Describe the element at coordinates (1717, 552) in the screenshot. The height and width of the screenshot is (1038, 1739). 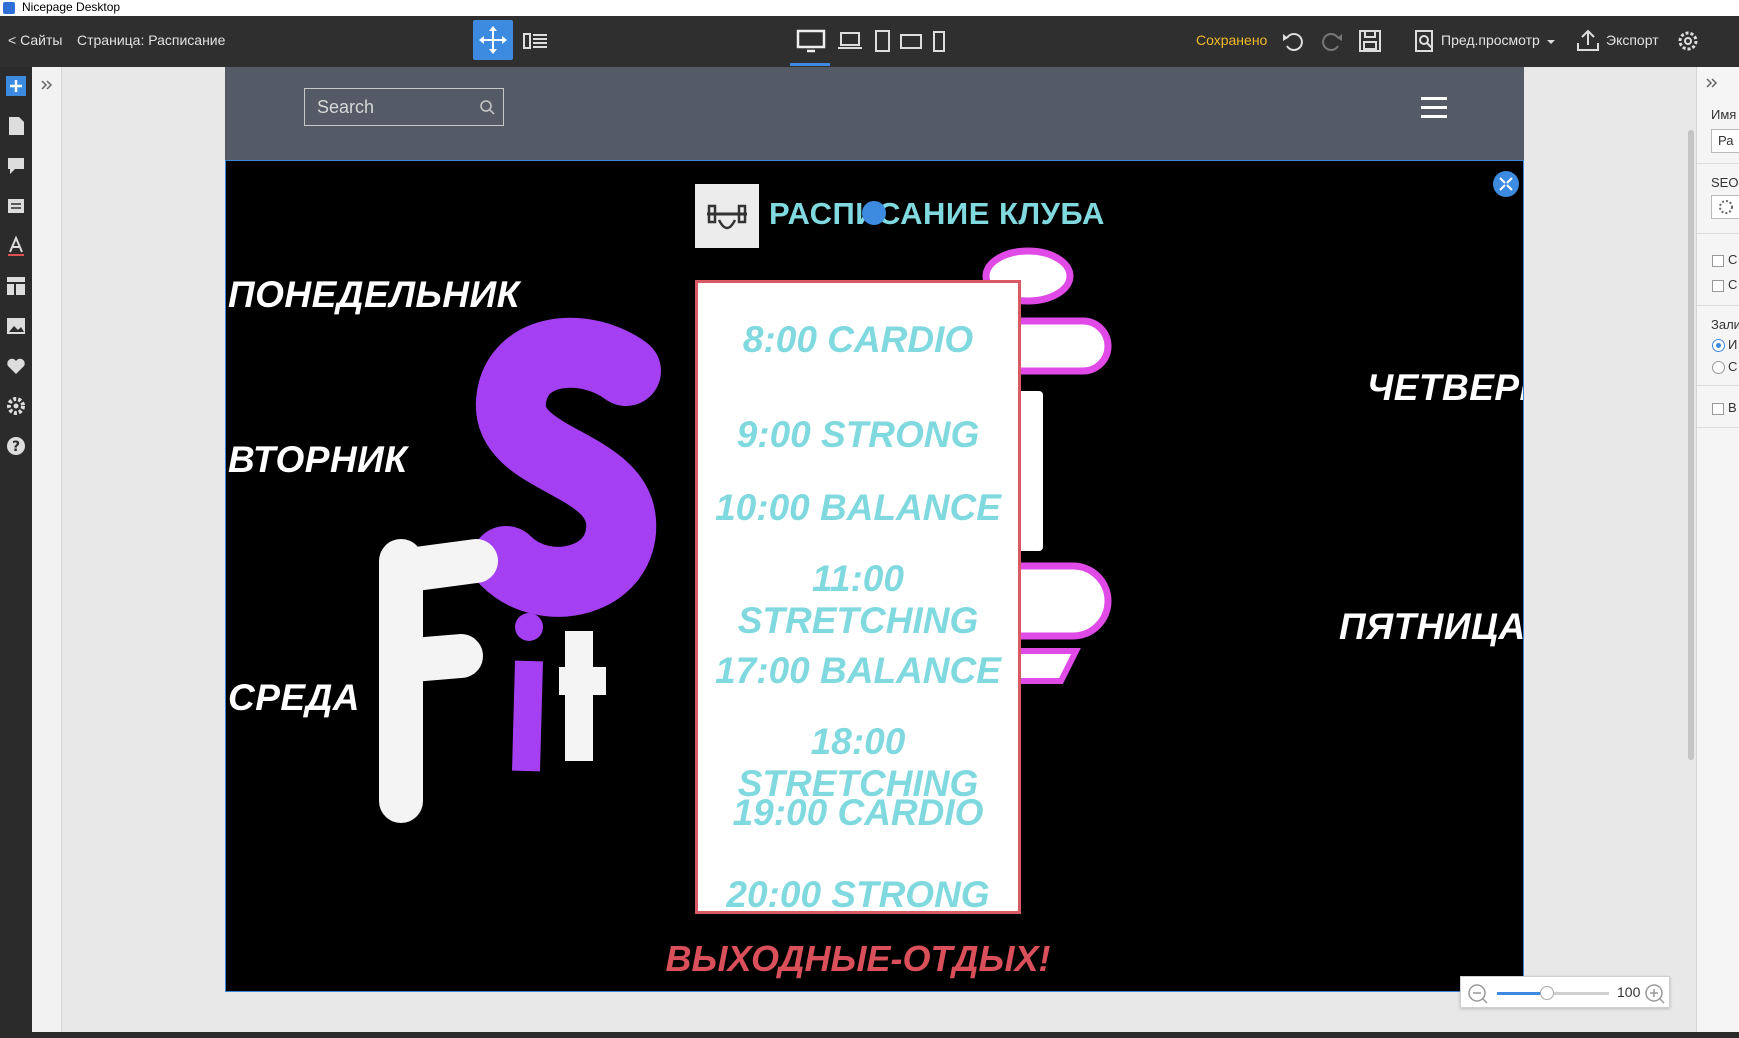
I see `properties-panel: Имя Ра SEO С С Зали И С В` at that location.